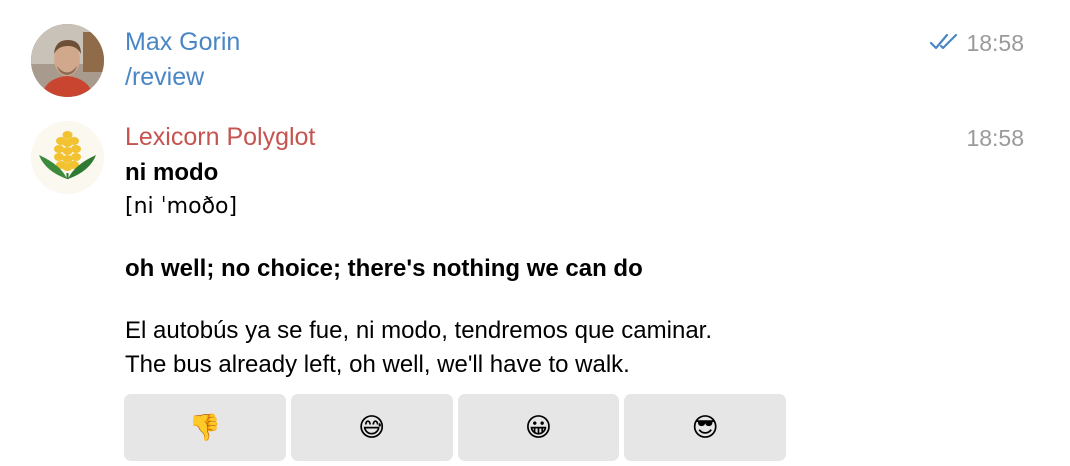 The image size is (1070, 466). I want to click on inline-keyboard: 👎 😅 😀 😎, so click(455, 427).